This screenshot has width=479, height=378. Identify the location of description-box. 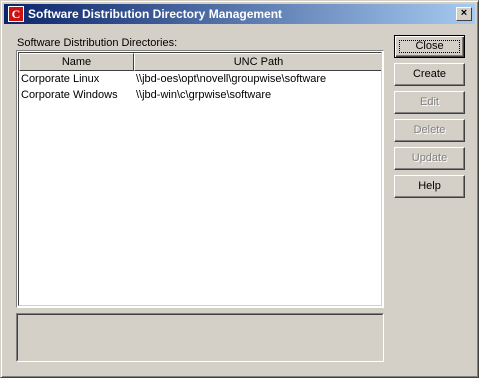
(200, 337).